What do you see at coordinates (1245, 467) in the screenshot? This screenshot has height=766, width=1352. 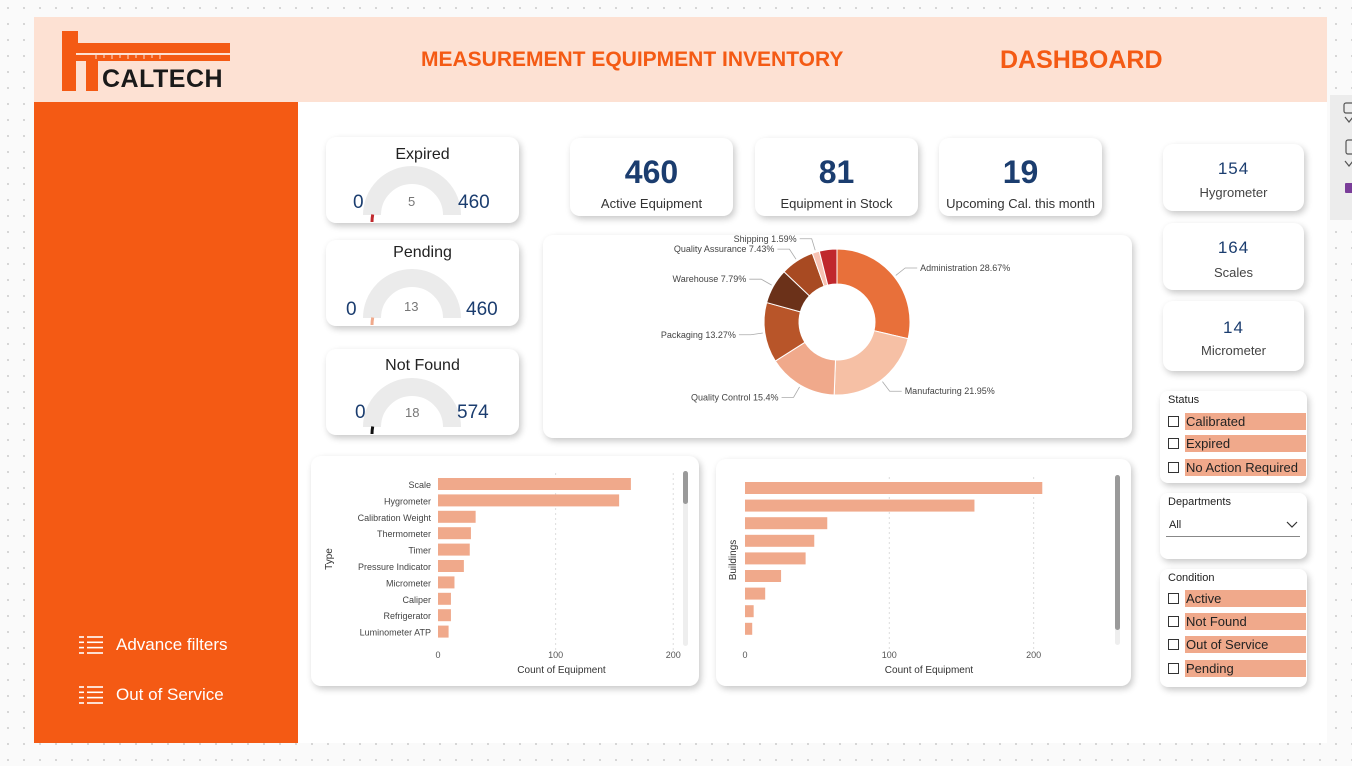 I see `option-label: No Action Required` at bounding box center [1245, 467].